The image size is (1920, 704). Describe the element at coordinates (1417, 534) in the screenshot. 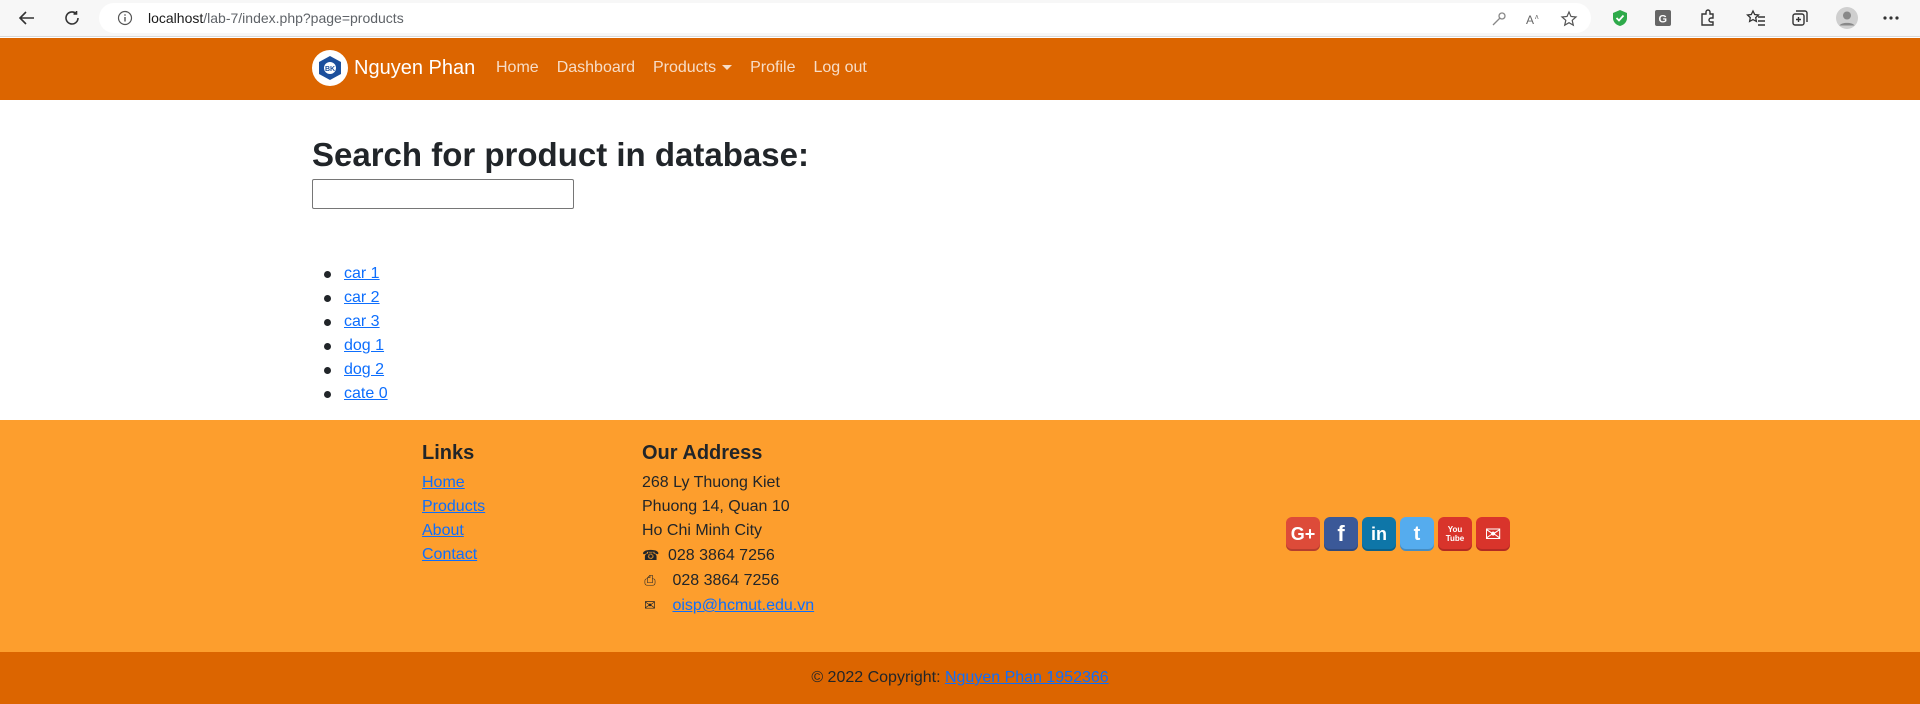

I see `twitter-icon: t` at that location.